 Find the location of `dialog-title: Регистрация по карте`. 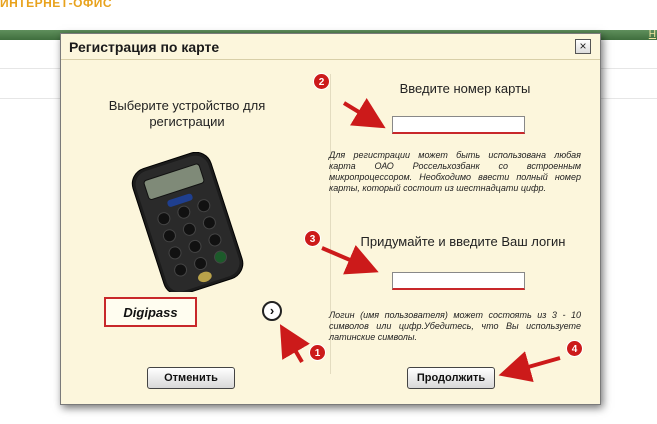

dialog-title: Регистрация по карте is located at coordinates (144, 47).